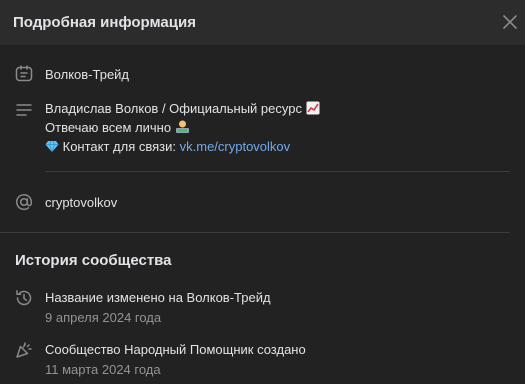 The height and width of the screenshot is (384, 525). I want to click on history-title: История сообщества, so click(93, 260).